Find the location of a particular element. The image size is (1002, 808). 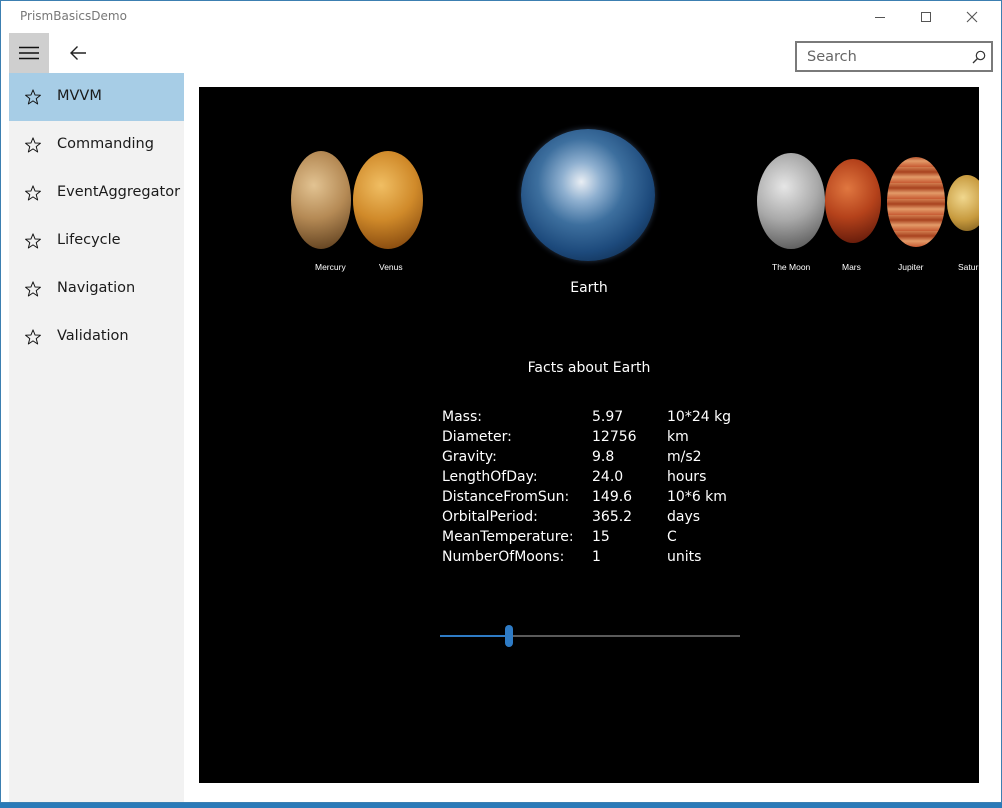

moon-label: The Moon is located at coordinates (791, 267).